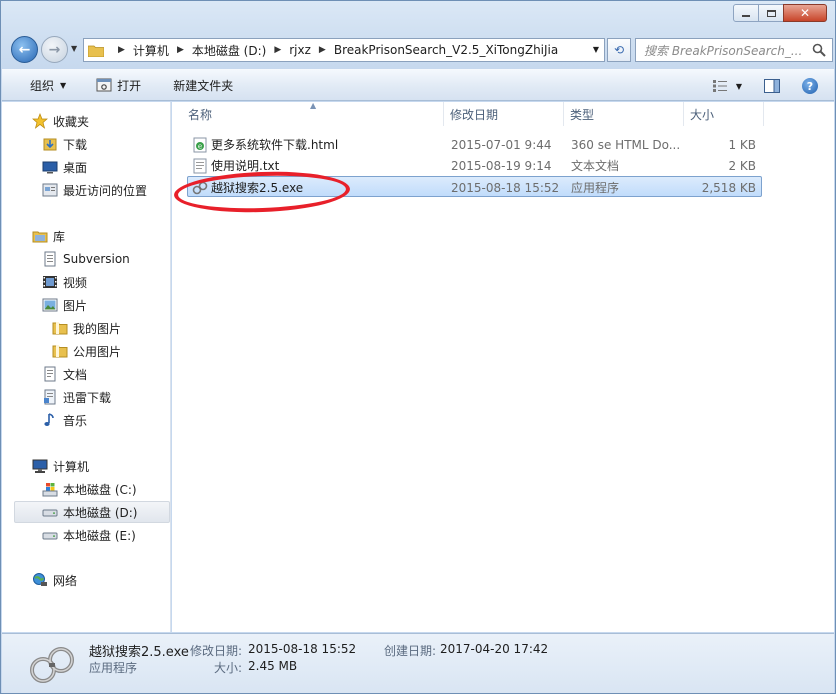 Image resolution: width=836 pixels, height=694 pixels. I want to click on column-label: 类型, so click(582, 114).